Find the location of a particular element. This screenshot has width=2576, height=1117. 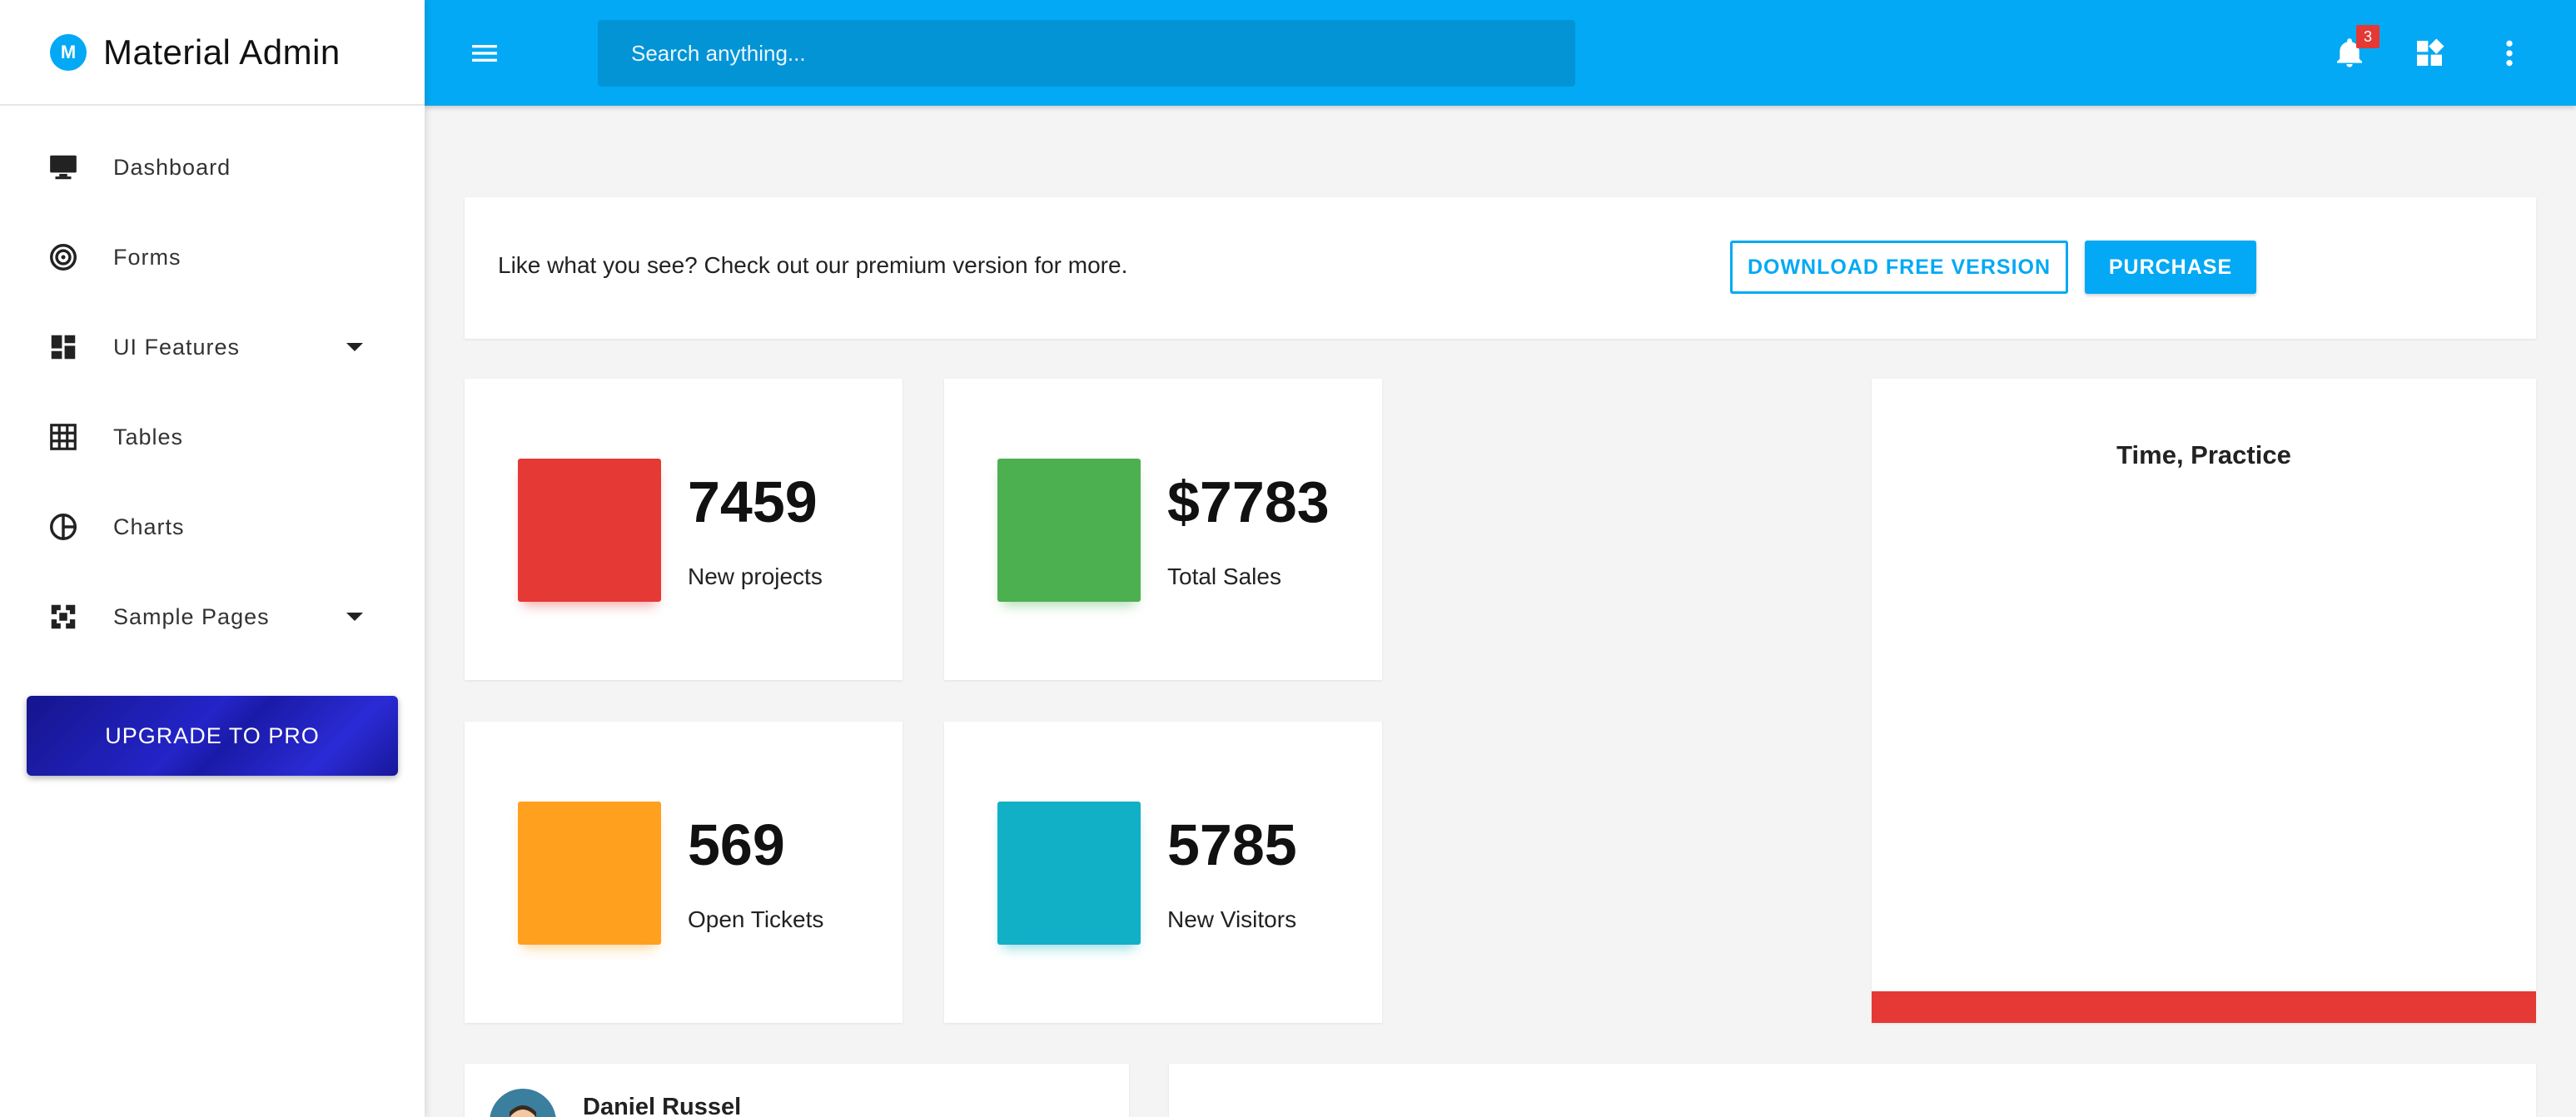

stat-card-new-visitors: 5785 New Visitors is located at coordinates (1163, 873).